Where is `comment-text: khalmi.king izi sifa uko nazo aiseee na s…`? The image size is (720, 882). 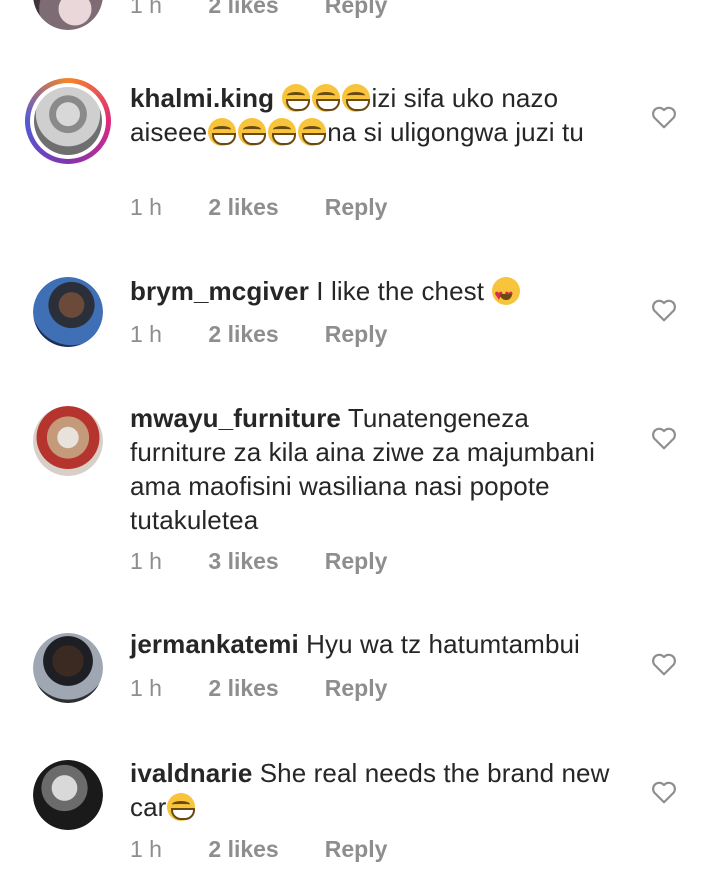 comment-text: khalmi.king izi sifa uko nazo aiseee na s… is located at coordinates (370, 115).